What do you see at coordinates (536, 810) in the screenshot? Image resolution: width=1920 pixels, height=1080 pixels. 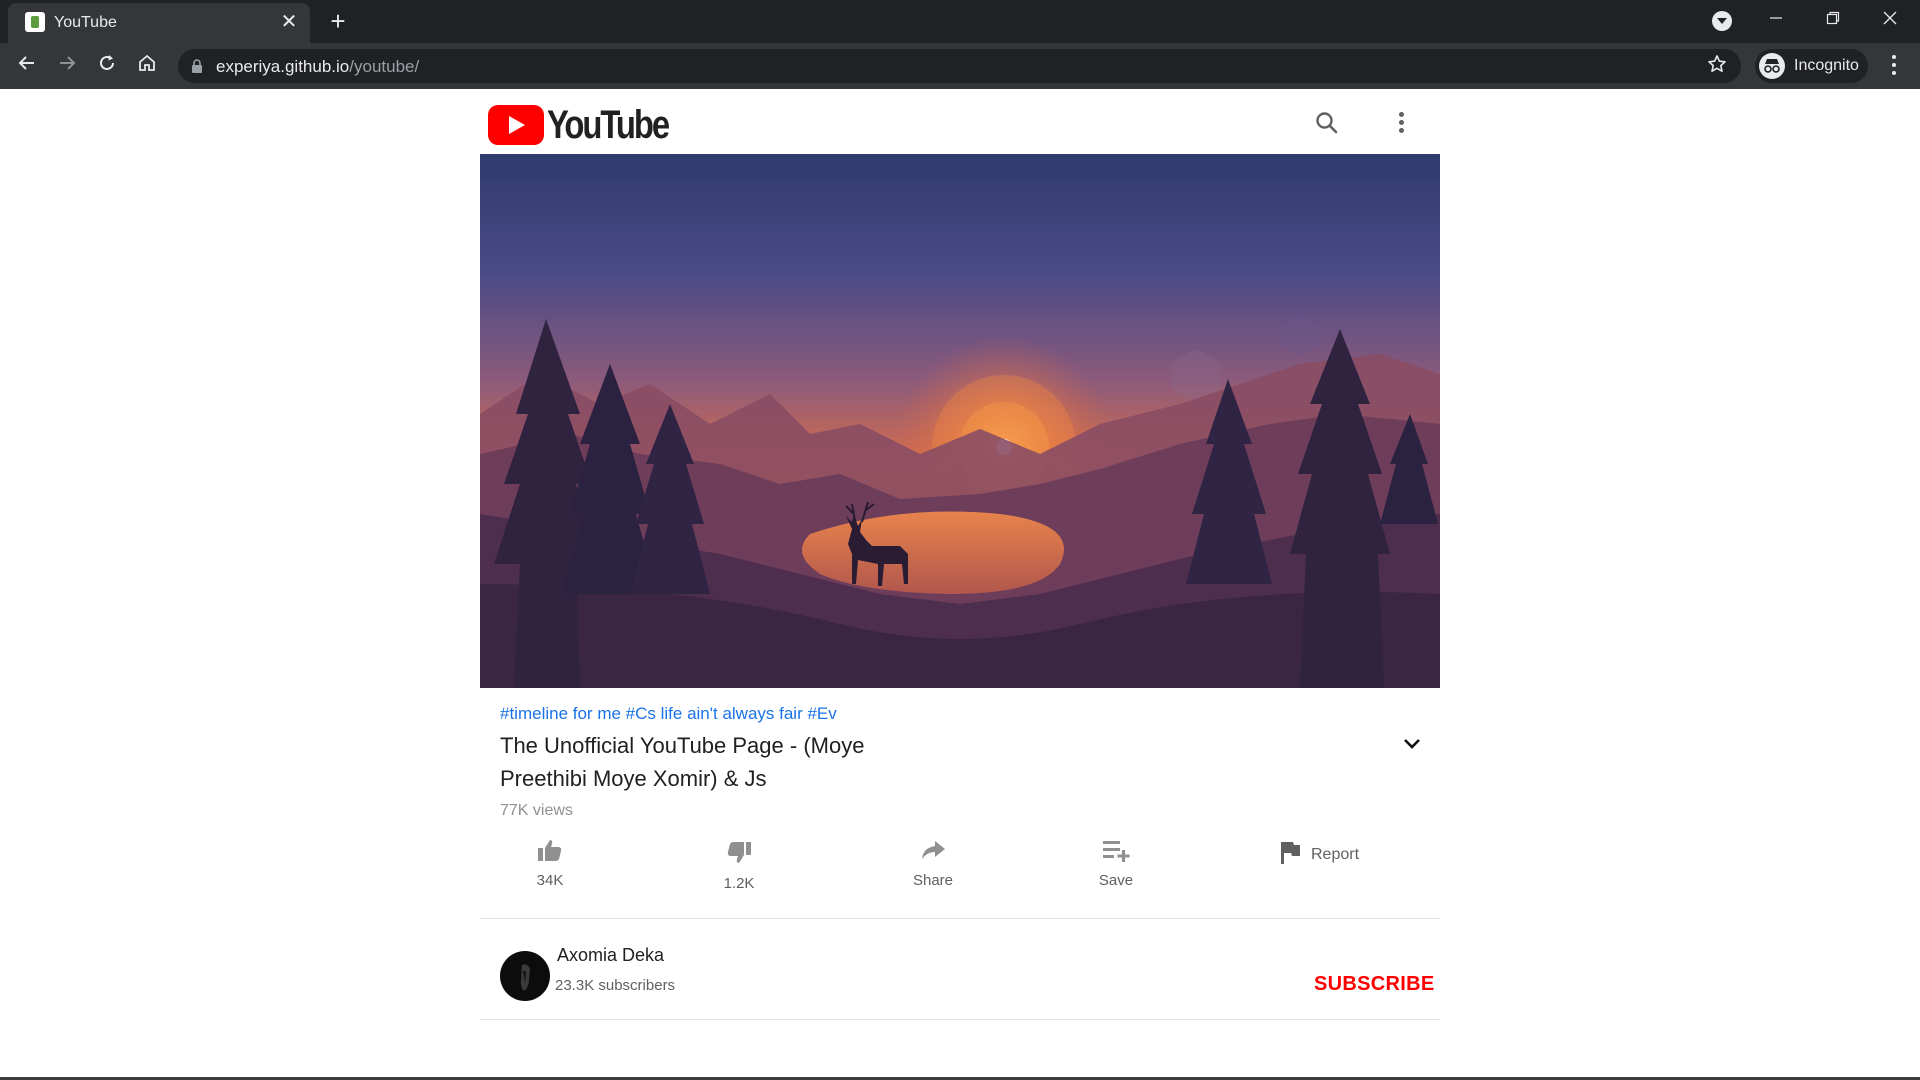 I see `view-count: 77K views` at bounding box center [536, 810].